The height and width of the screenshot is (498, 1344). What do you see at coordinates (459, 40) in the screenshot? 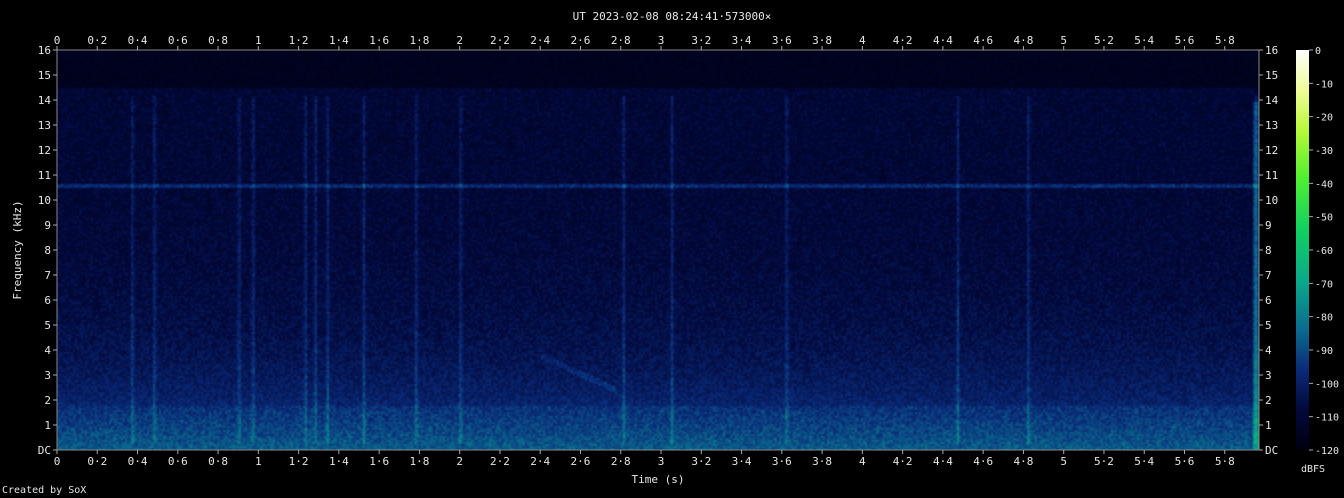
I see `x-tick-label-top: 2` at bounding box center [459, 40].